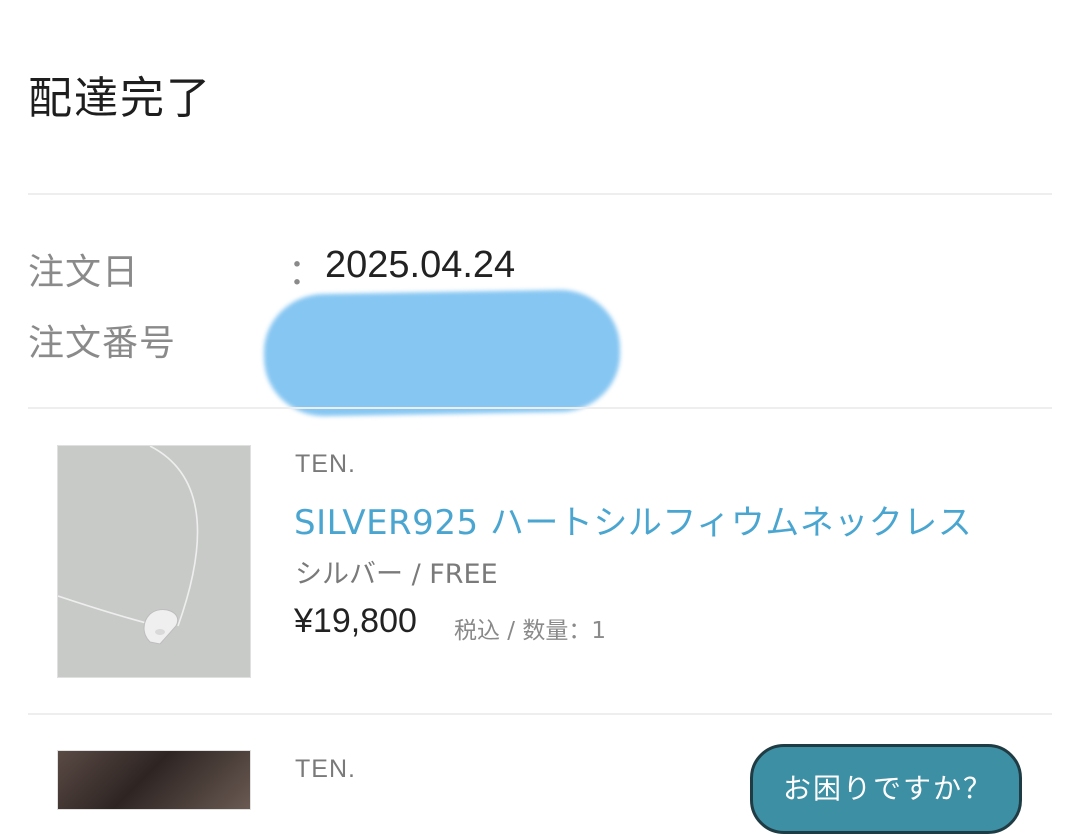  Describe the element at coordinates (306, 272) in the screenshot. I see `order-date-colon: ：` at that location.